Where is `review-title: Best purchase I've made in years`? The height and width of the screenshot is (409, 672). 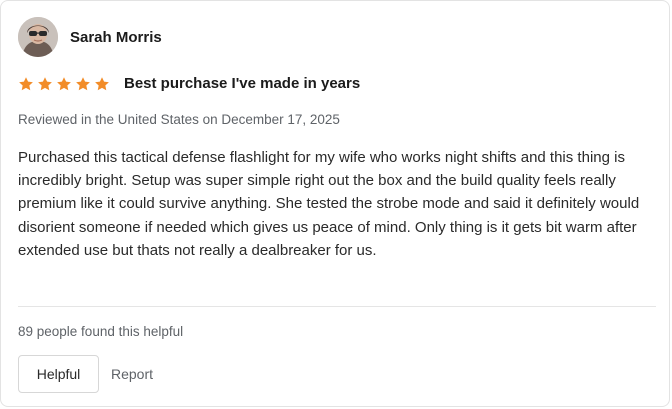
review-title: Best purchase I've made in years is located at coordinates (242, 83).